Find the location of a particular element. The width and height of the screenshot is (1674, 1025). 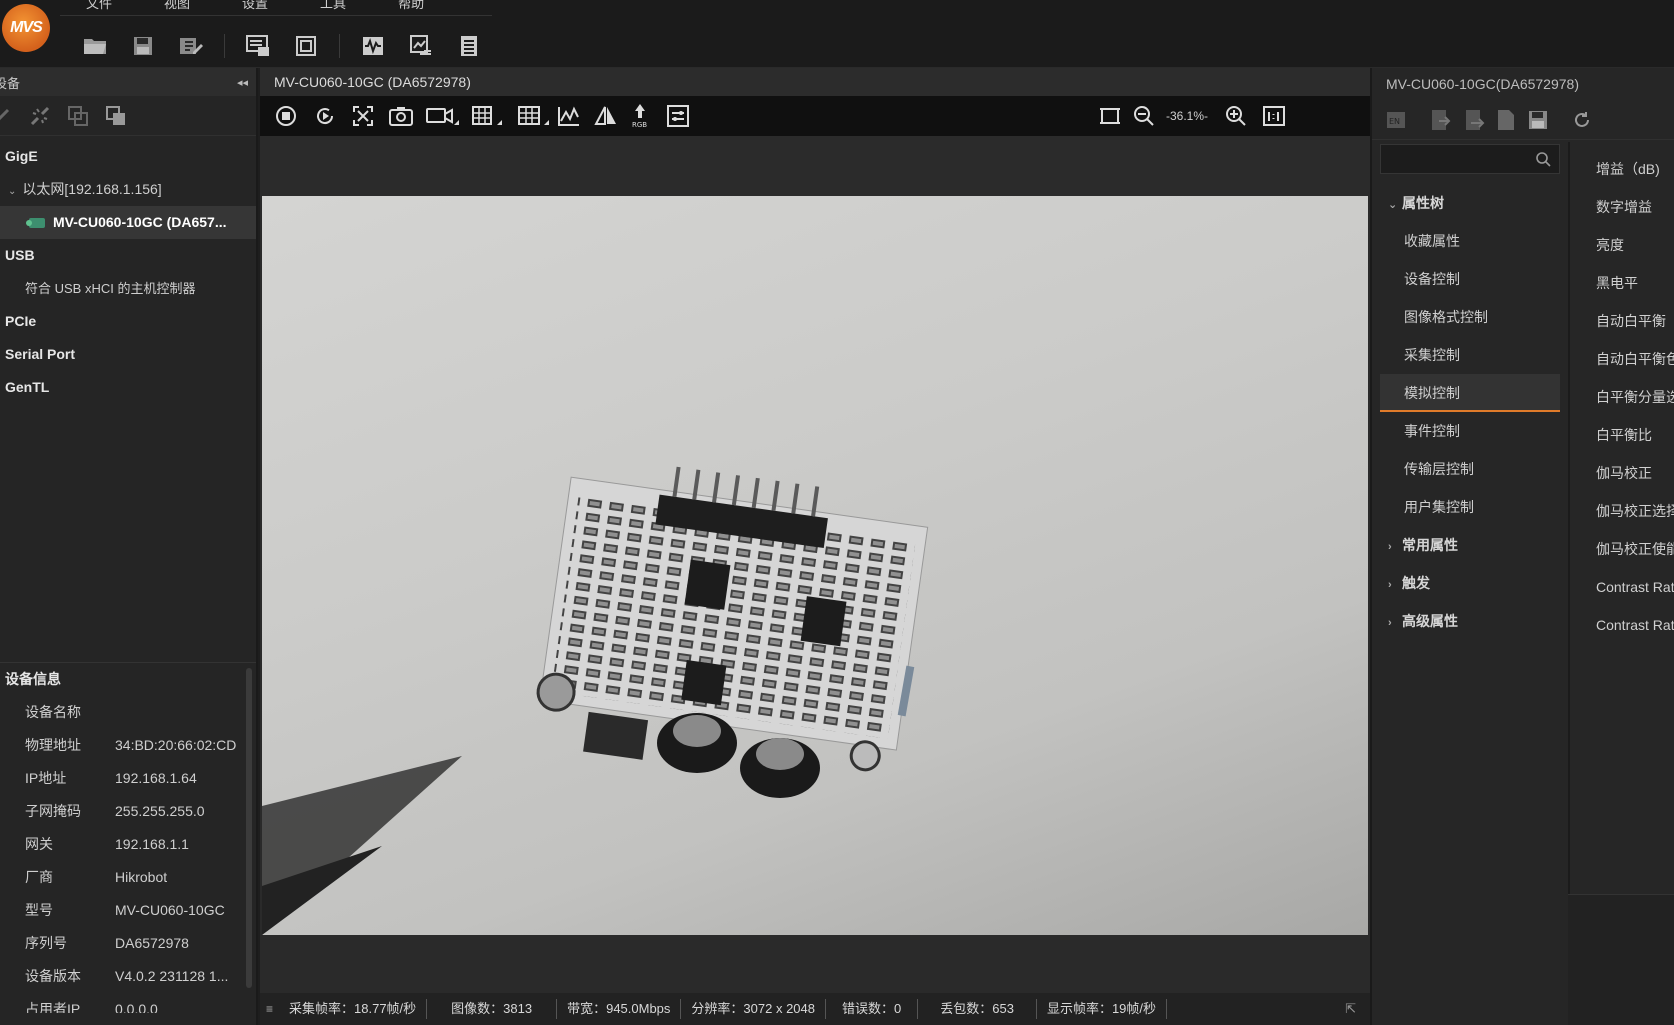

device-info-scrollbar is located at coordinates (249, 828).